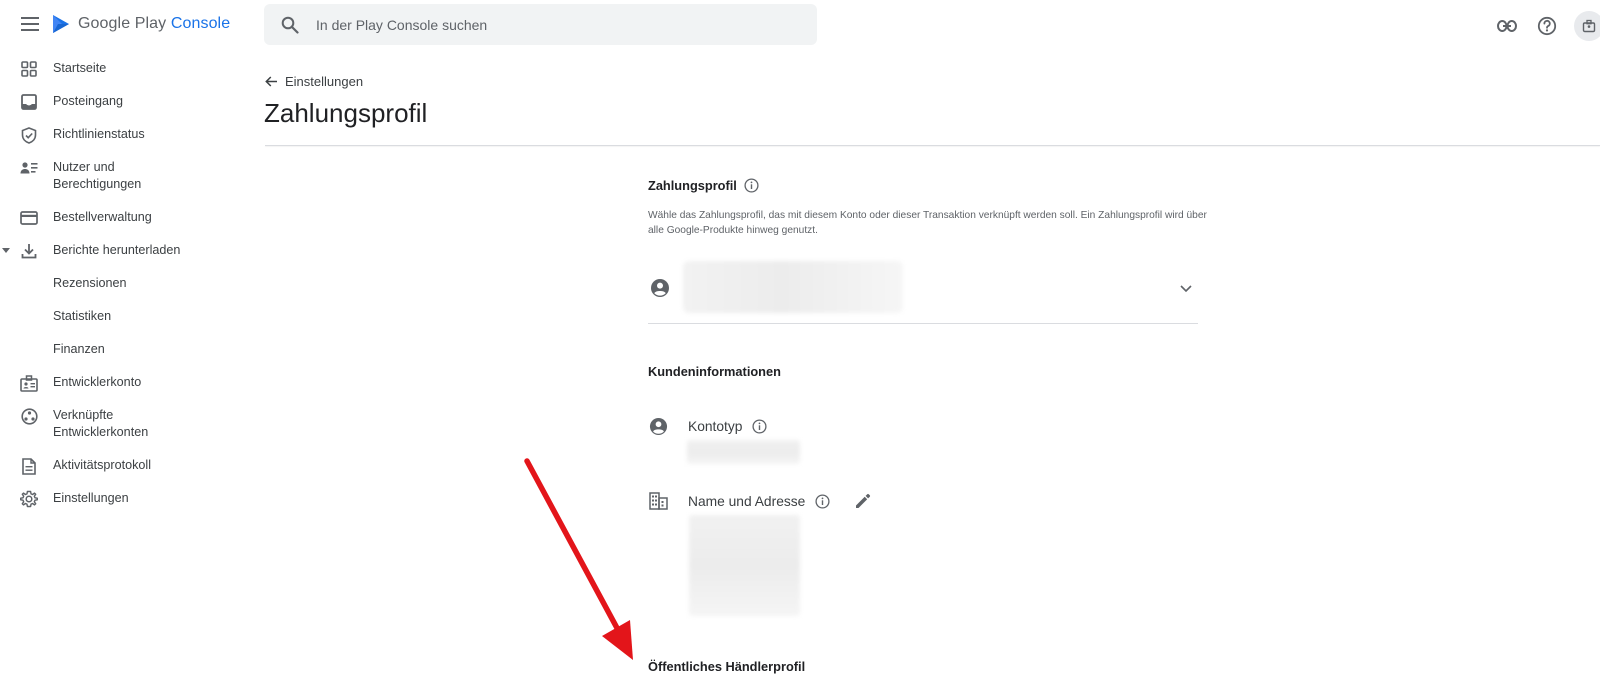 The image size is (1600, 691). What do you see at coordinates (932, 145) in the screenshot?
I see `header-divider` at bounding box center [932, 145].